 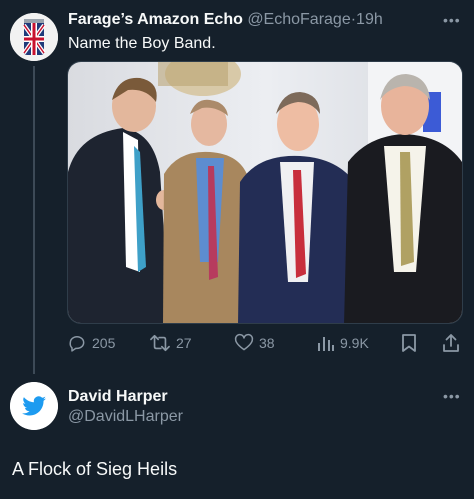 I want to click on reply-author-name: David Harper, so click(x=118, y=397).